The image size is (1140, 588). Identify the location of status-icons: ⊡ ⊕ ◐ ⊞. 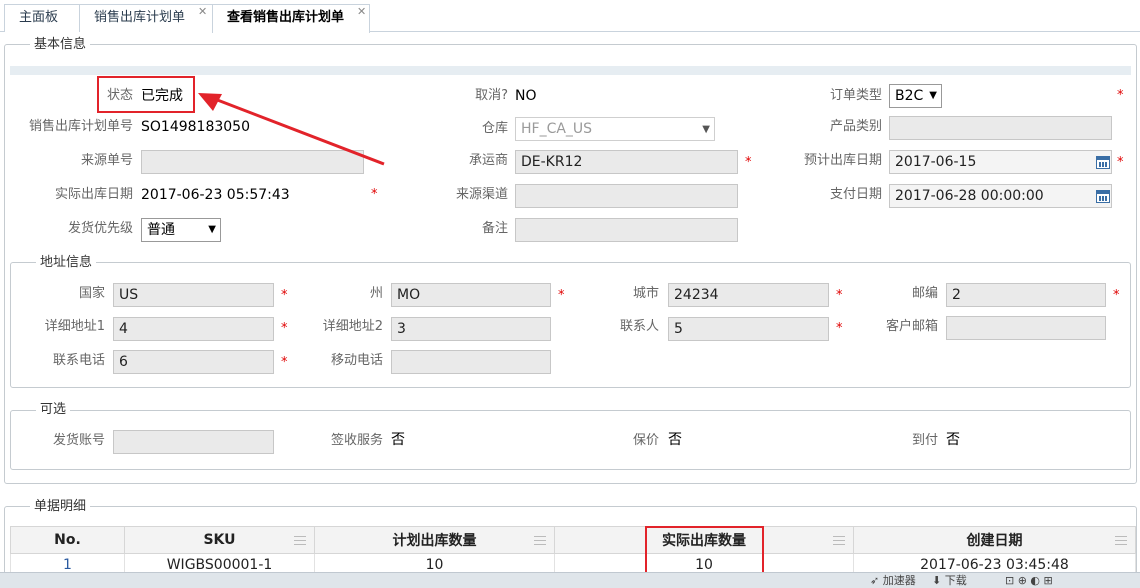
(1029, 580).